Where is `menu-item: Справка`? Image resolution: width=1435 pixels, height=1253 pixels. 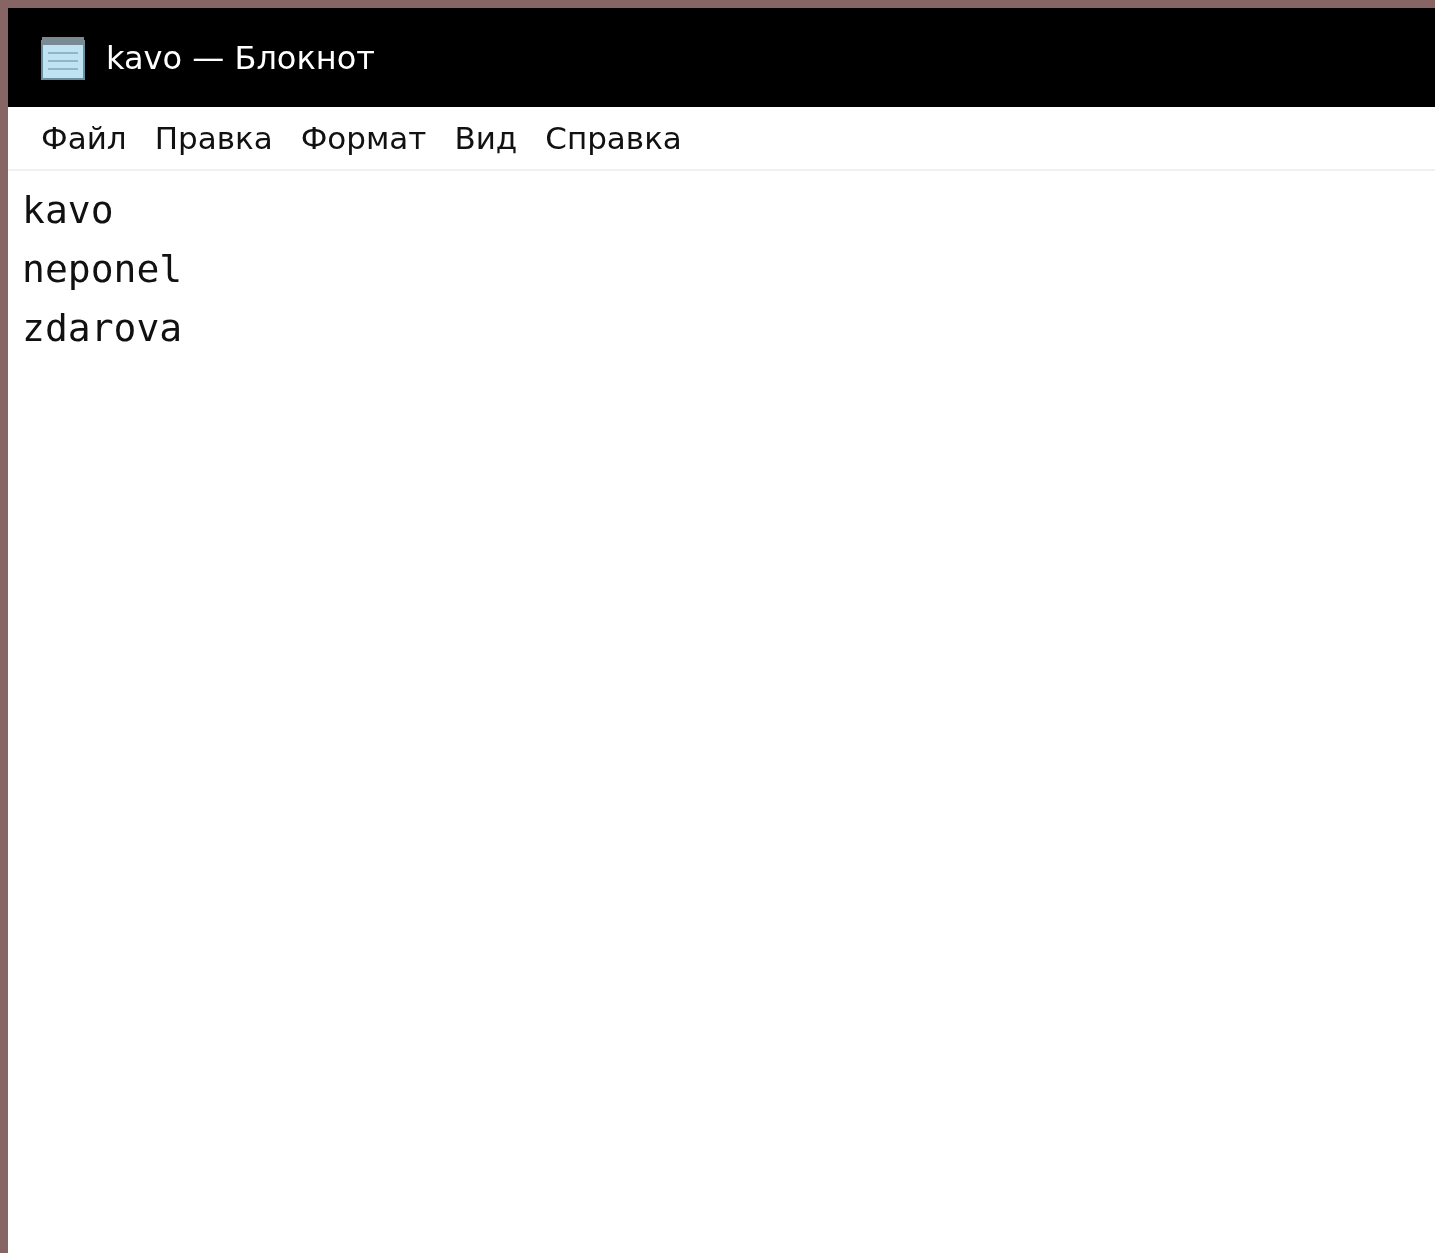 menu-item: Справка is located at coordinates (613, 138).